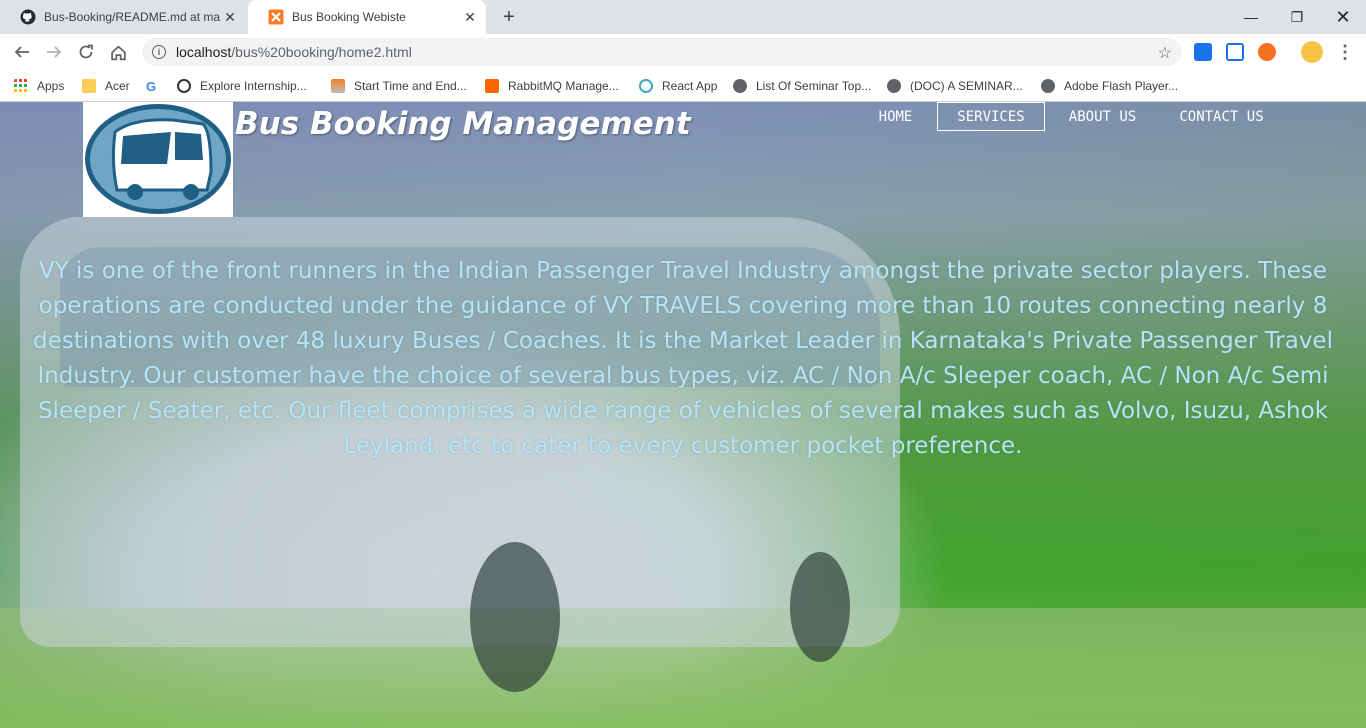  I want to click on home-icon, so click(118, 52).